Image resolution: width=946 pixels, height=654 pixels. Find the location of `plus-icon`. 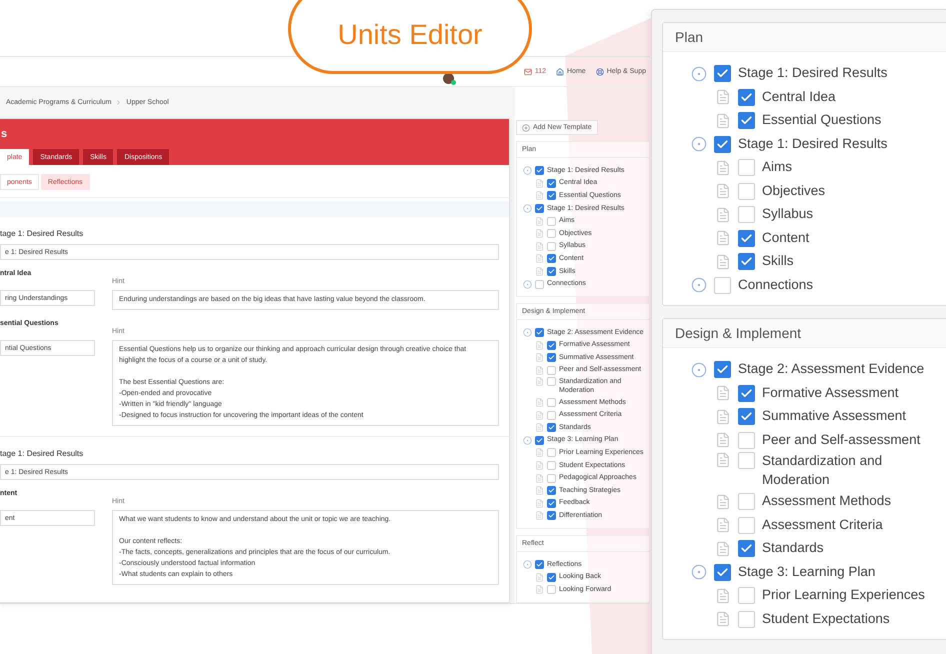

plus-icon is located at coordinates (526, 128).